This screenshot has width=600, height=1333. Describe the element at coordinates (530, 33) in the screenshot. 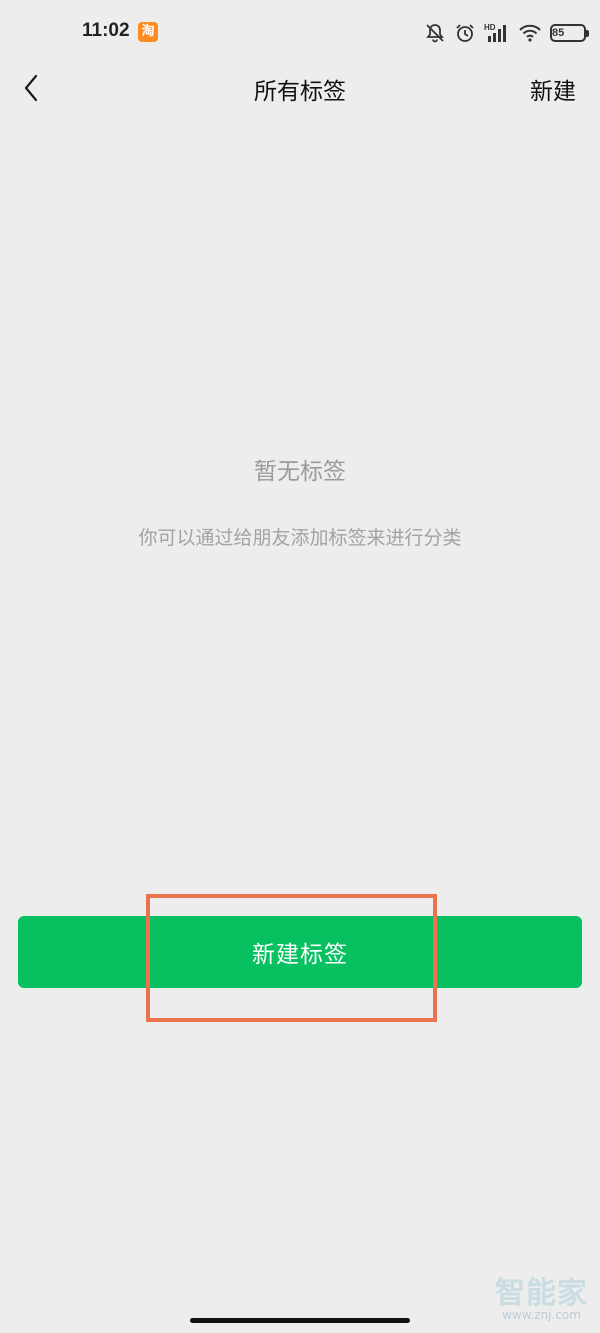

I see `wifi-icon` at that location.